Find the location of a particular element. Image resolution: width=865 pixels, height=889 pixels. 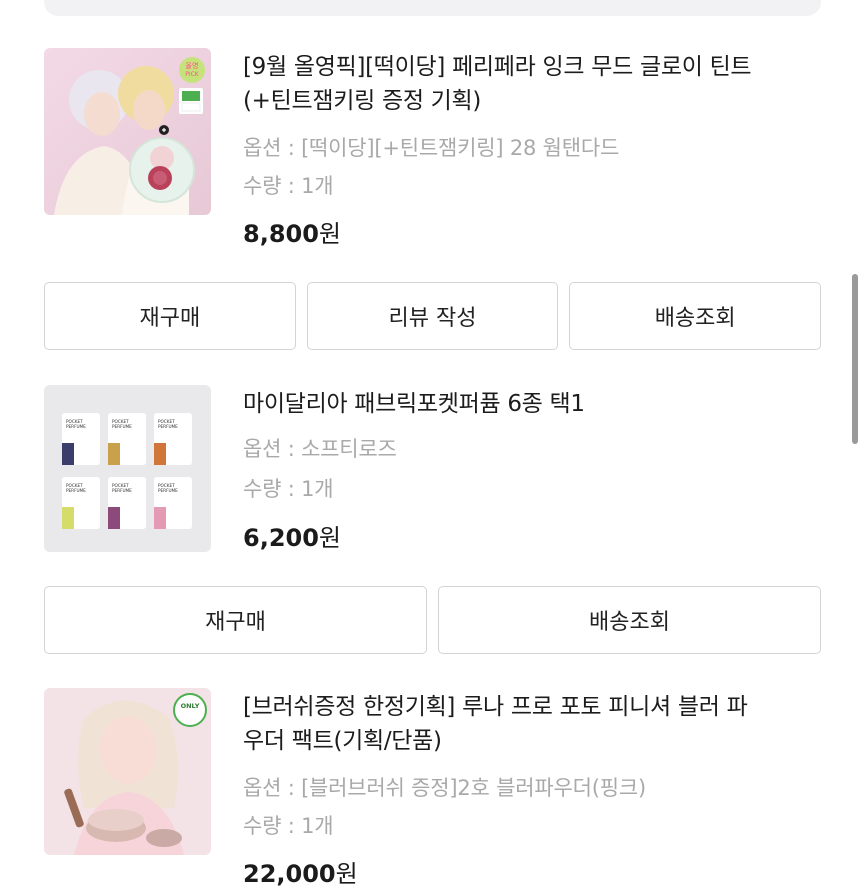

product-option: 옵션 : [떡이당][+틴트잼키링] 28 웜탠다드 is located at coordinates (431, 148).